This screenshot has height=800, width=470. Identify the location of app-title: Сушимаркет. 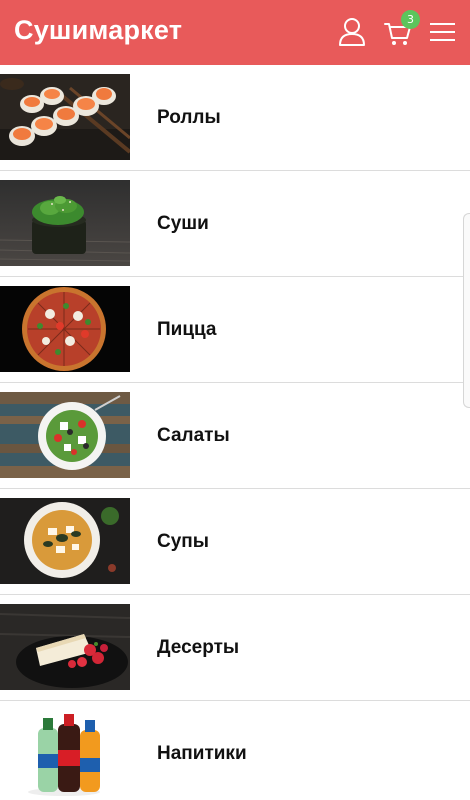
(98, 30).